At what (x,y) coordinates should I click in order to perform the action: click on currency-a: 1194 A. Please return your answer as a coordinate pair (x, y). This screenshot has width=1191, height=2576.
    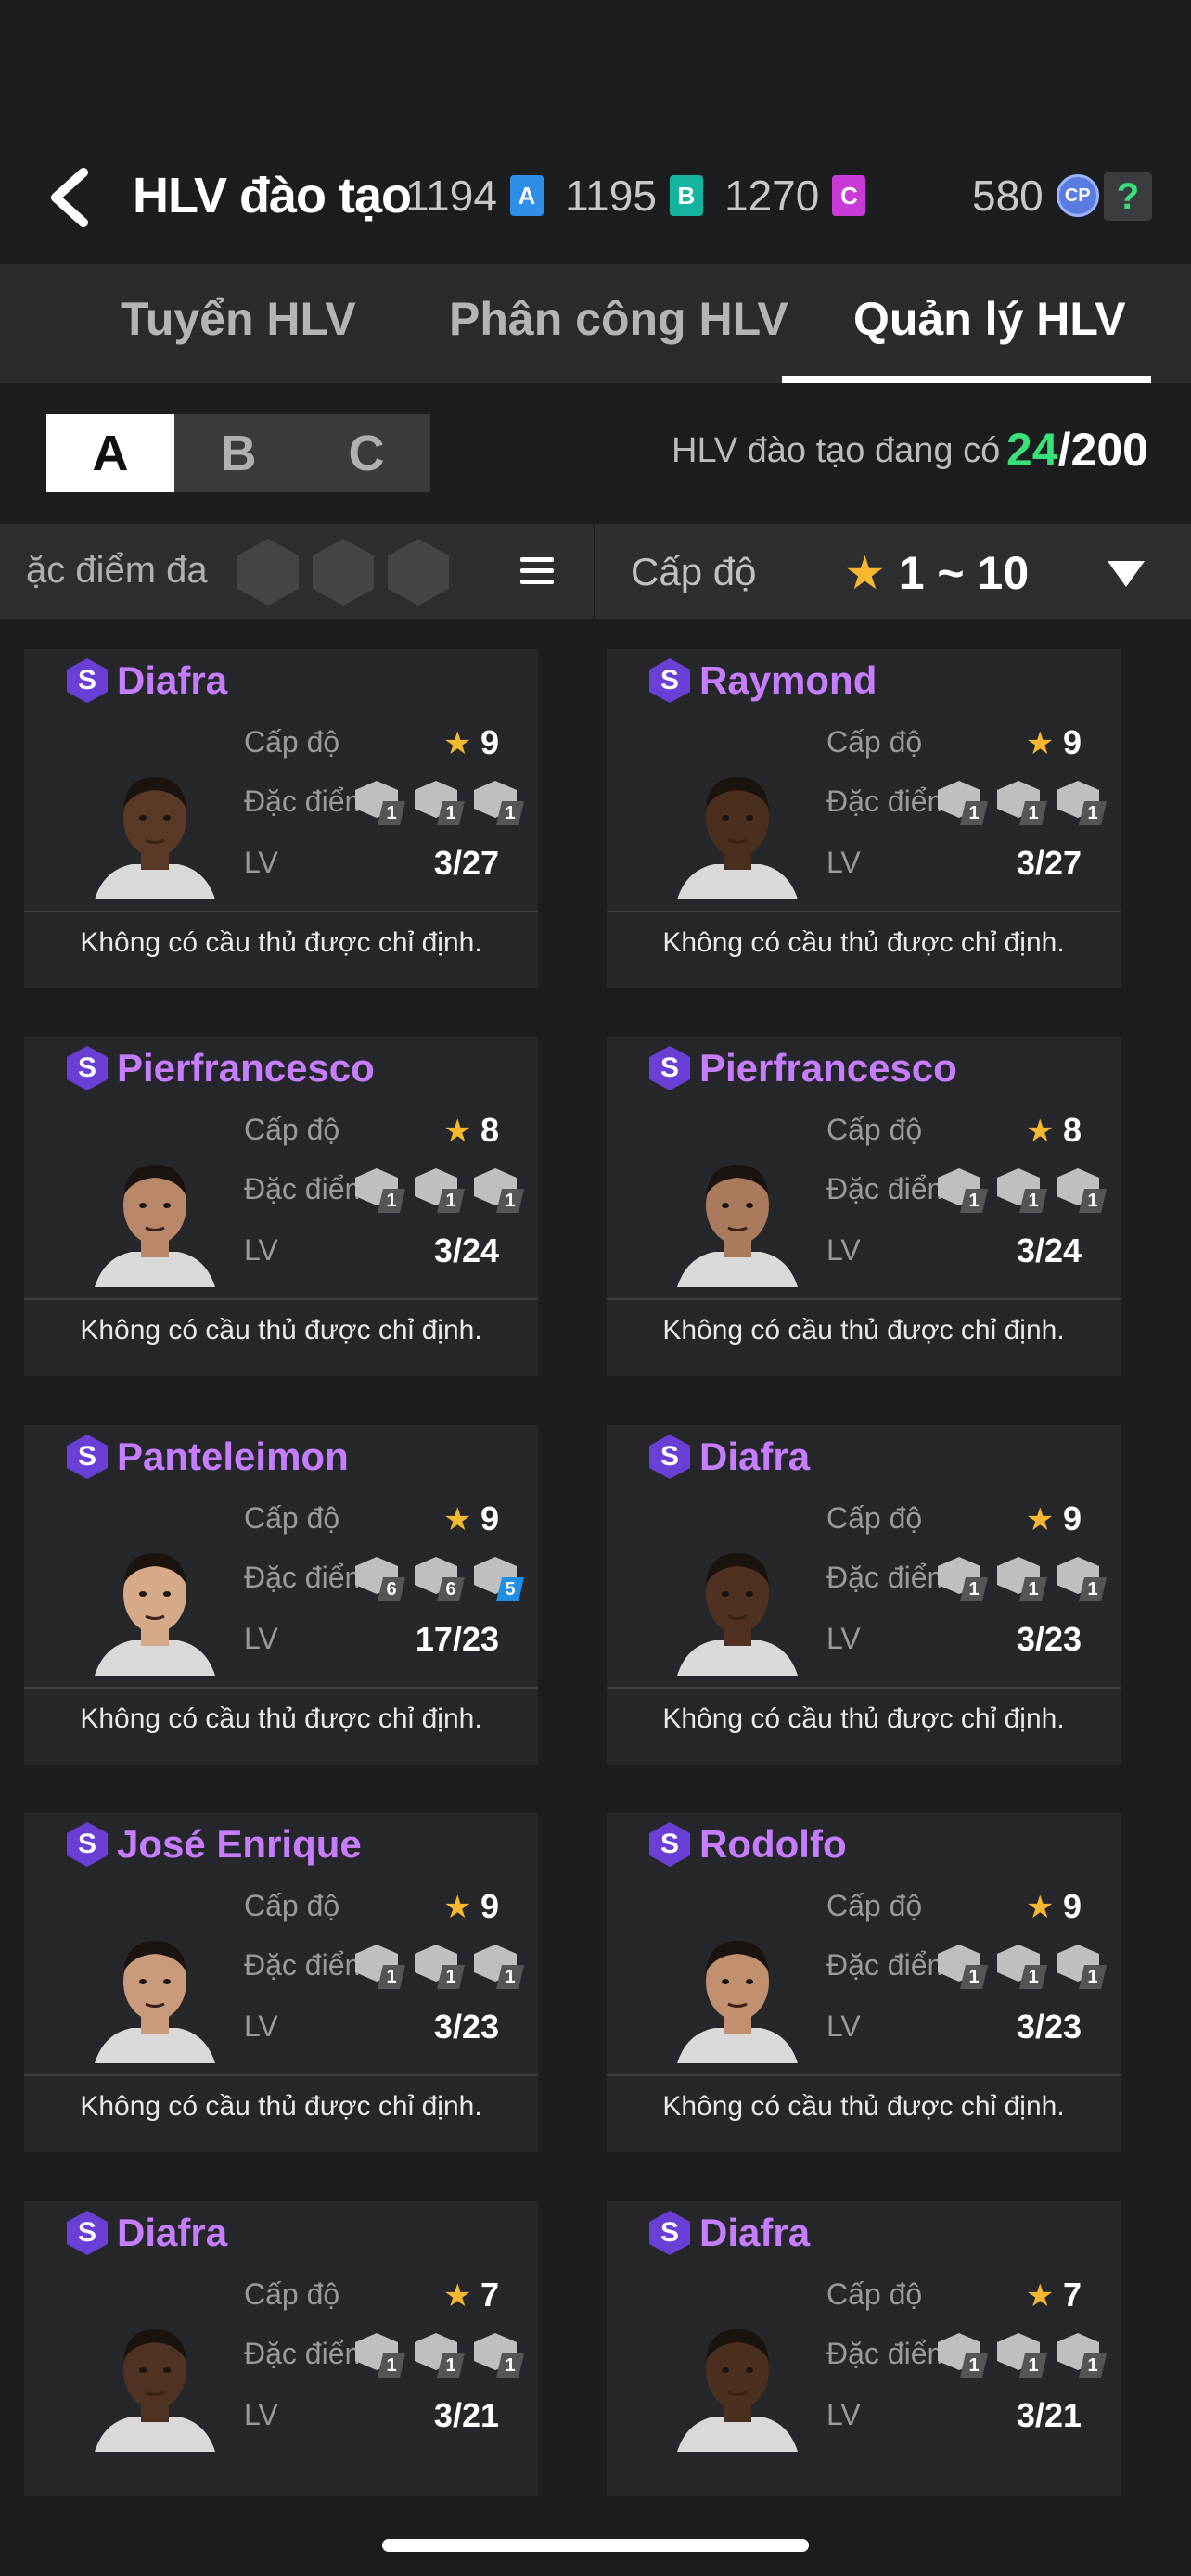
    Looking at the image, I should click on (475, 196).